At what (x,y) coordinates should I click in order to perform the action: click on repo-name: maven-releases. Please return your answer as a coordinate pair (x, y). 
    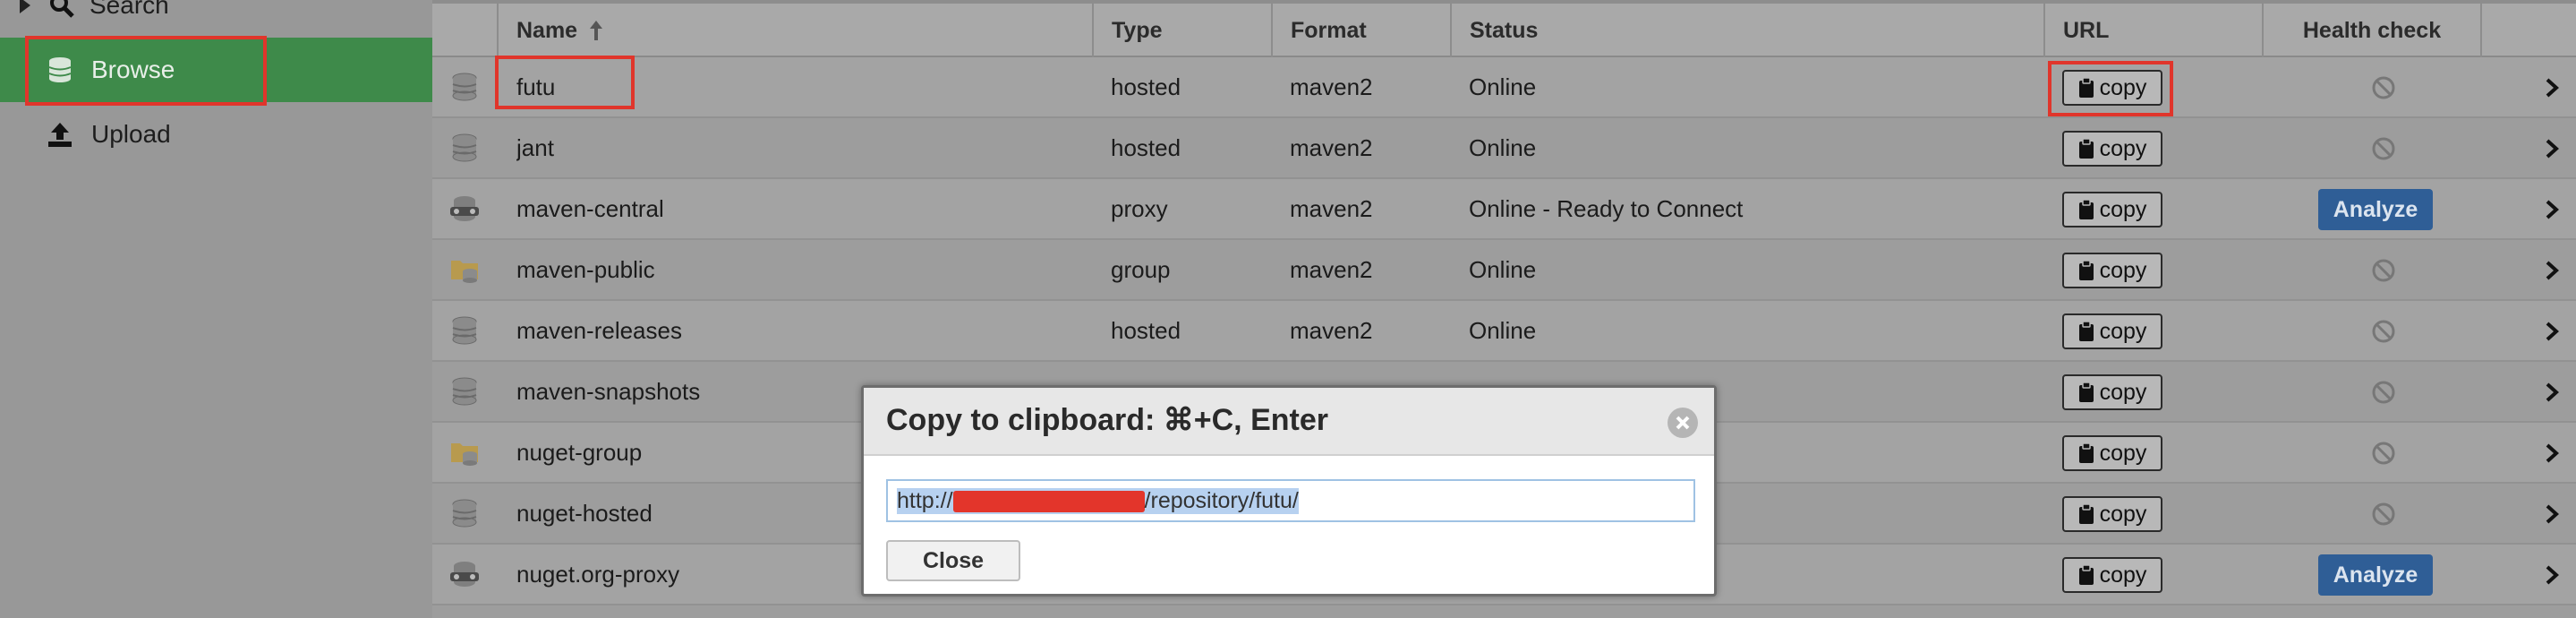
    Looking at the image, I should click on (599, 330).